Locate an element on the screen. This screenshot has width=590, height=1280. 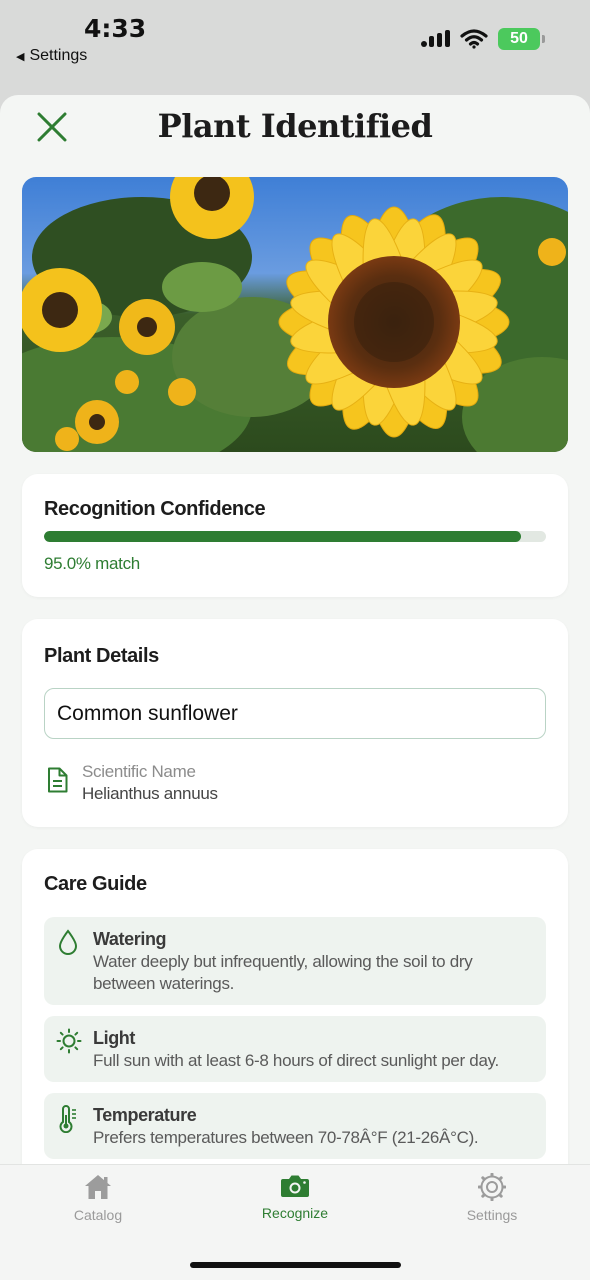
water-drop-icon is located at coordinates (68, 942).